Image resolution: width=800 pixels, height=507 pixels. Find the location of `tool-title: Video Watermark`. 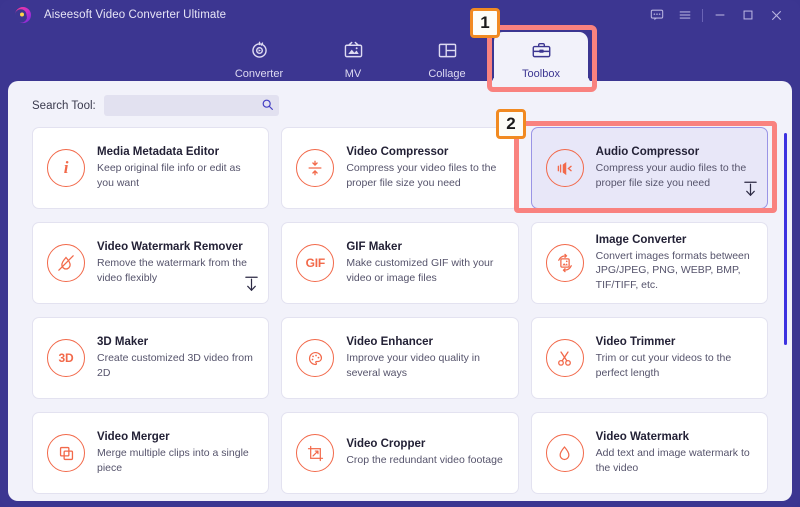

tool-title: Video Watermark is located at coordinates (642, 437).